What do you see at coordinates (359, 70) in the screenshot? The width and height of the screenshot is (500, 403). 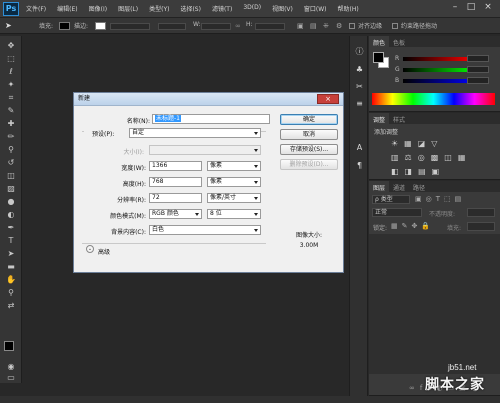 I see `brush-presets-icon: ♣` at bounding box center [359, 70].